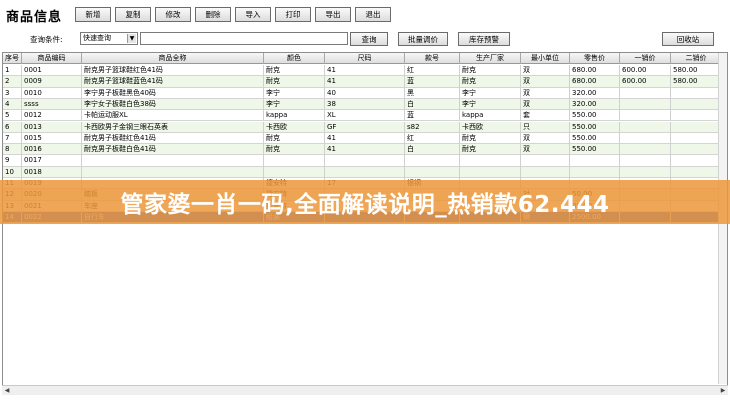 Image resolution: width=730 pixels, height=400 pixels. I want to click on import-button: 导入, so click(253, 14).